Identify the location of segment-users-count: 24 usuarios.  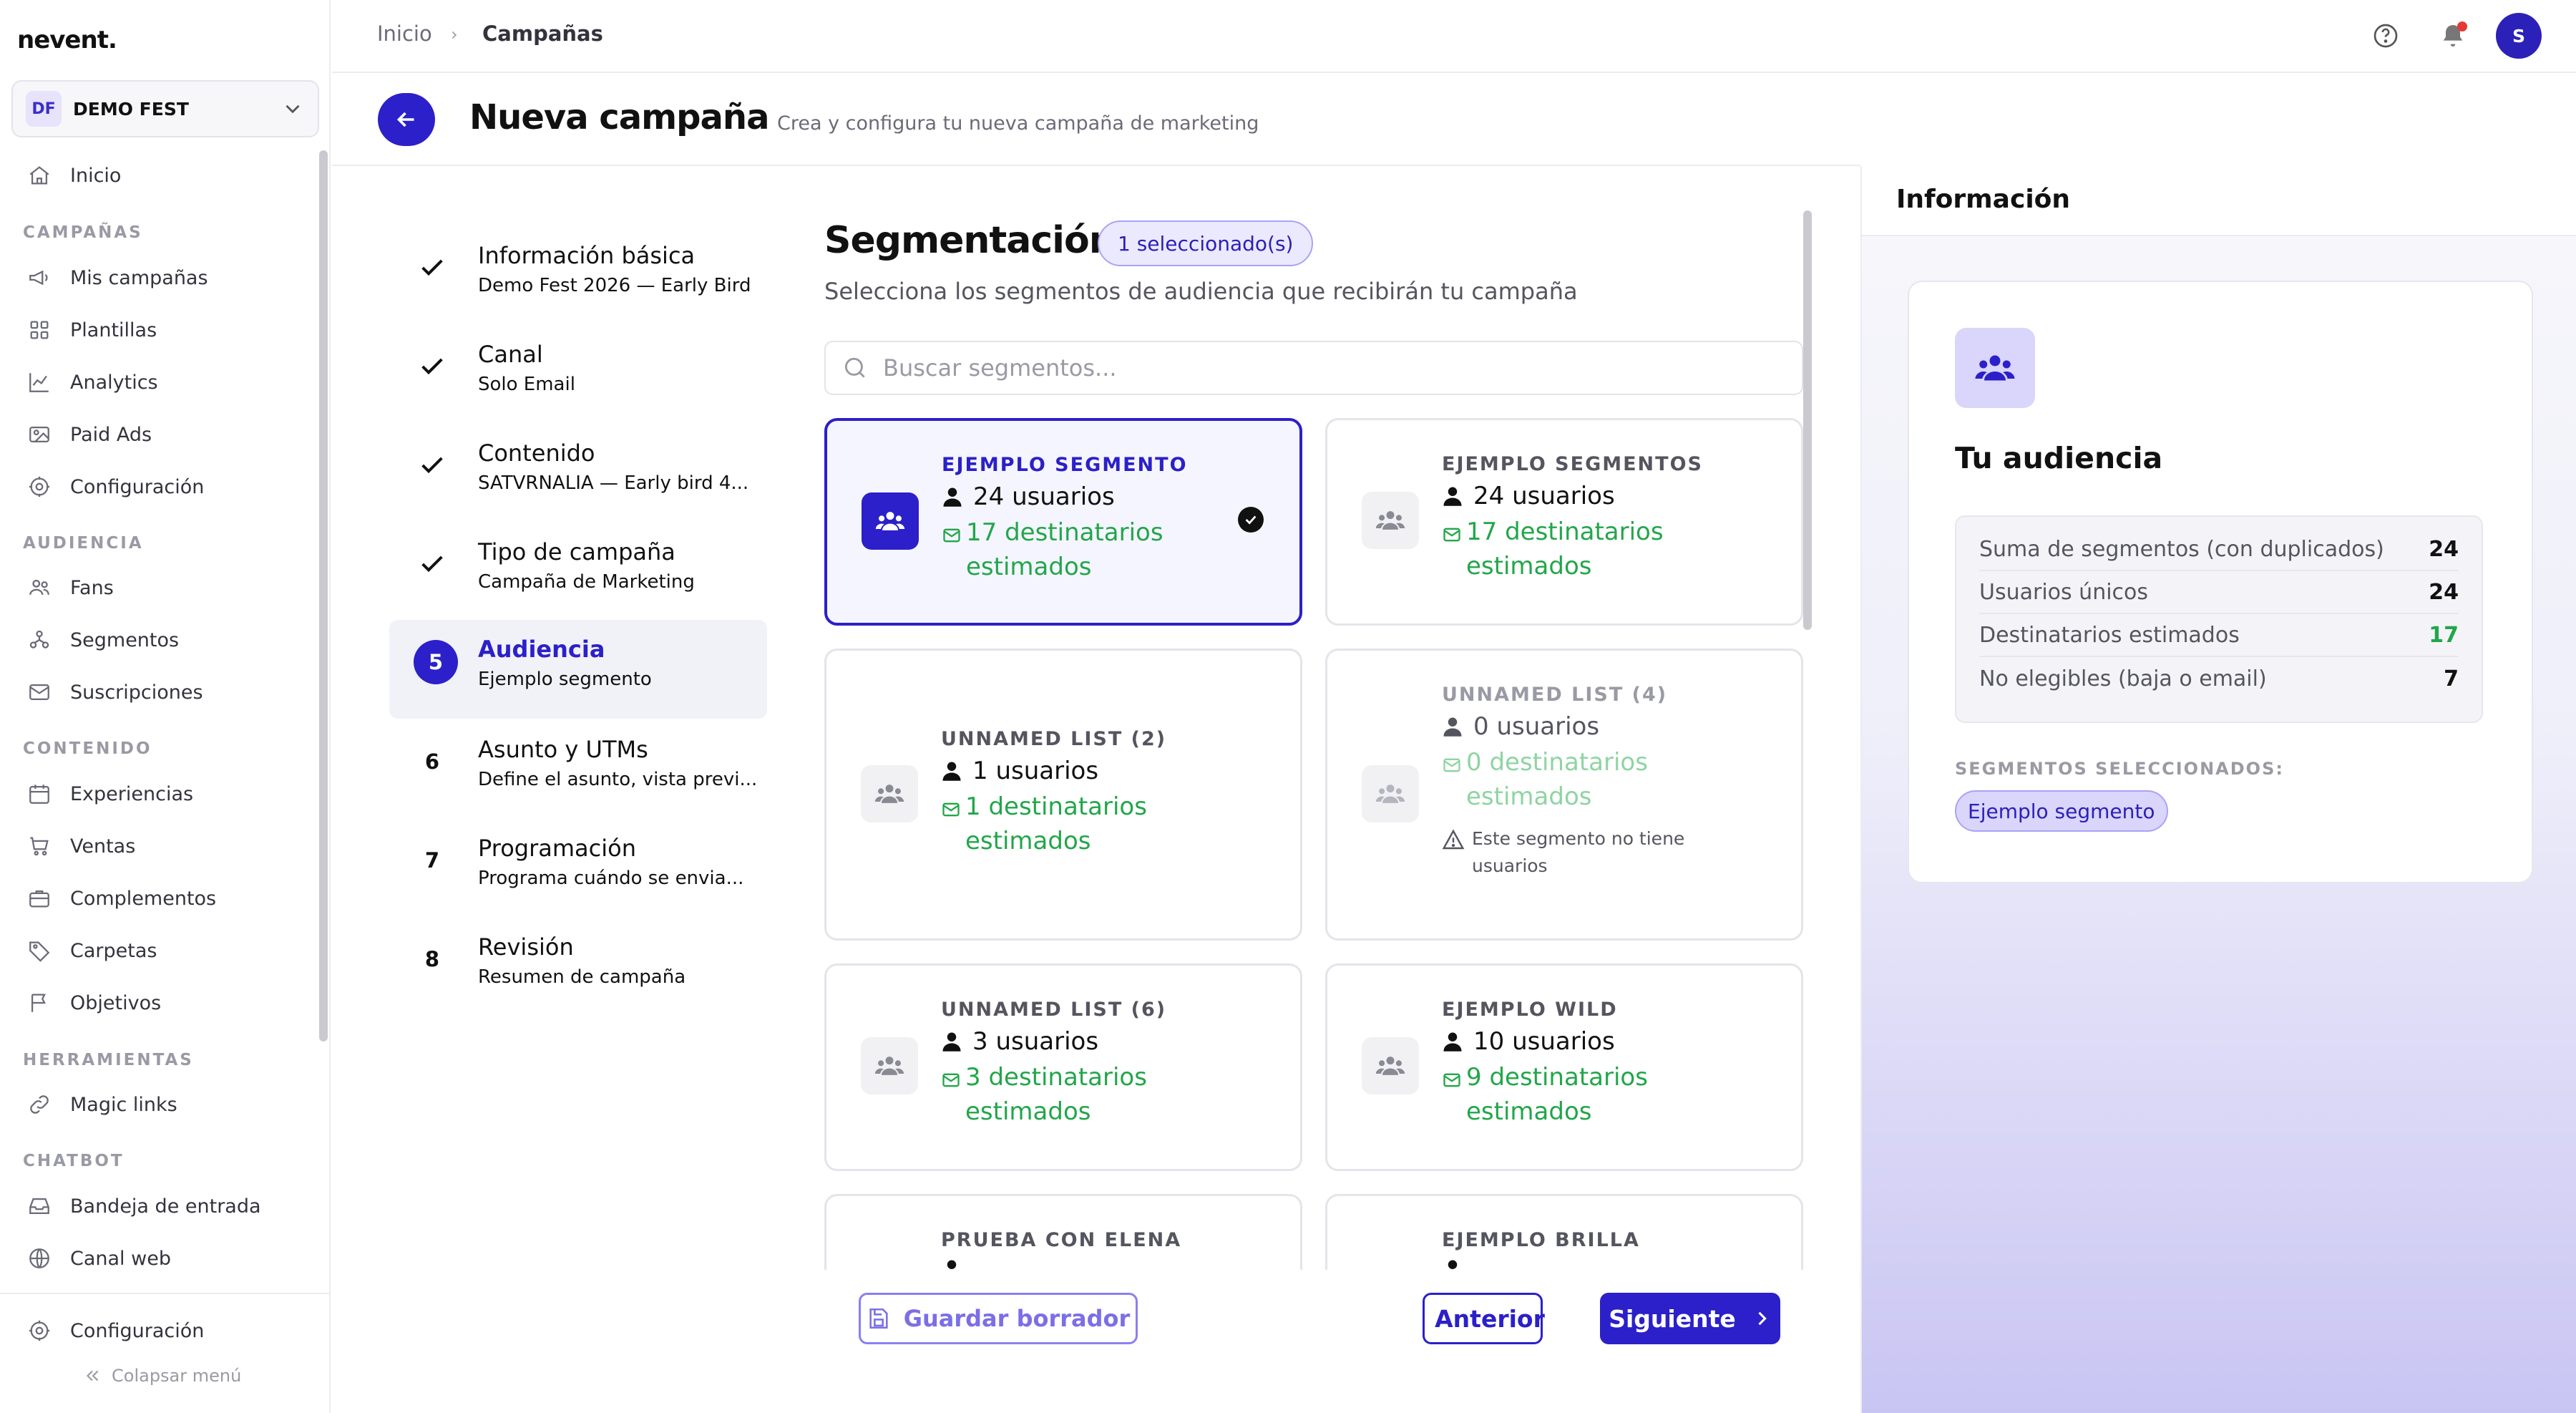
(1544, 496).